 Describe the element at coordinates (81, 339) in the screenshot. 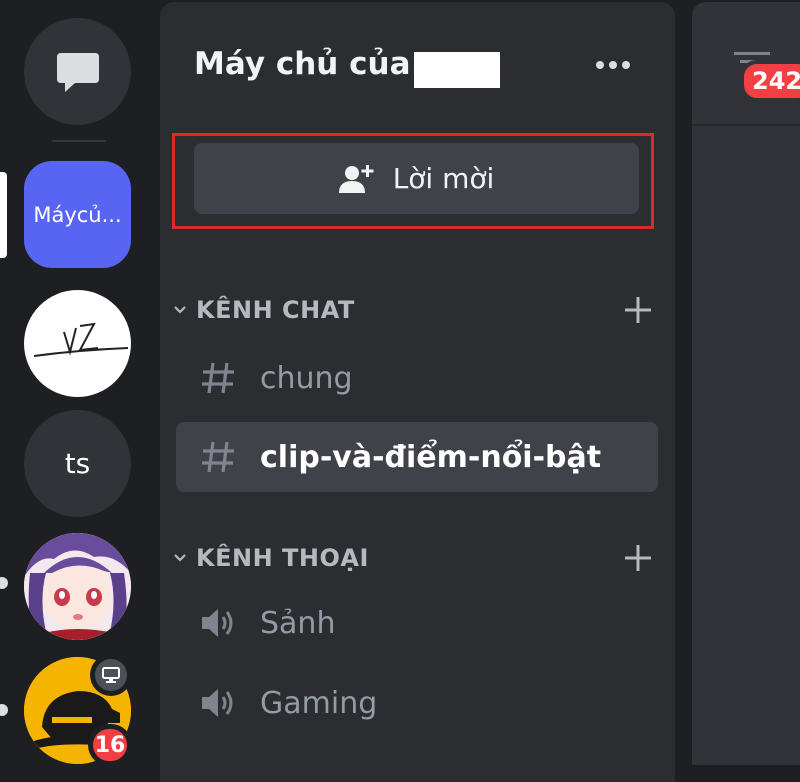

I see `vz-logo` at that location.